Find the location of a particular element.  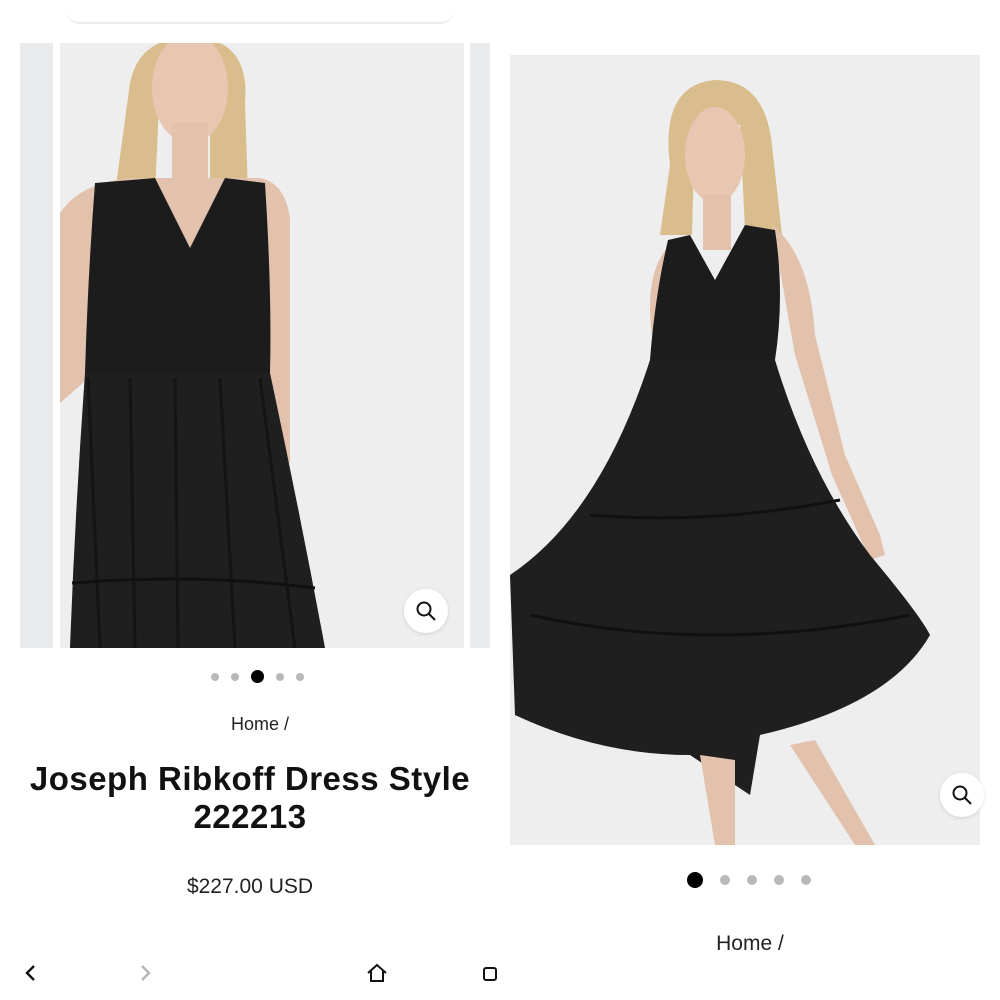

back-button is located at coordinates (31, 973).